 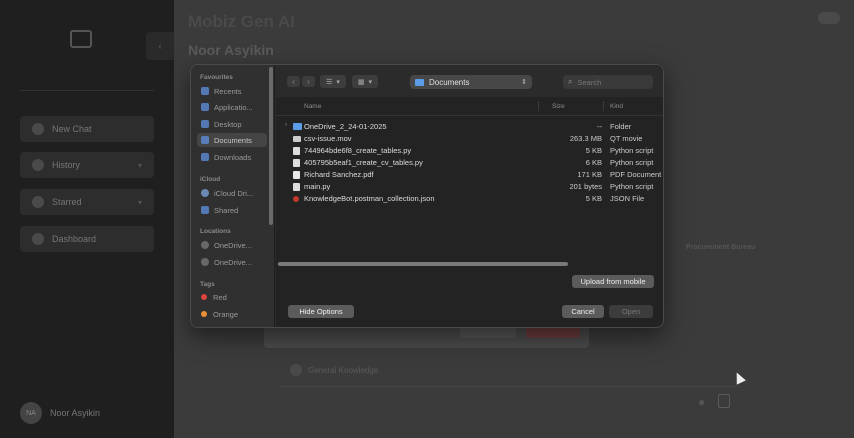 What do you see at coordinates (296, 199) in the screenshot?
I see `json-file-icon` at bounding box center [296, 199].